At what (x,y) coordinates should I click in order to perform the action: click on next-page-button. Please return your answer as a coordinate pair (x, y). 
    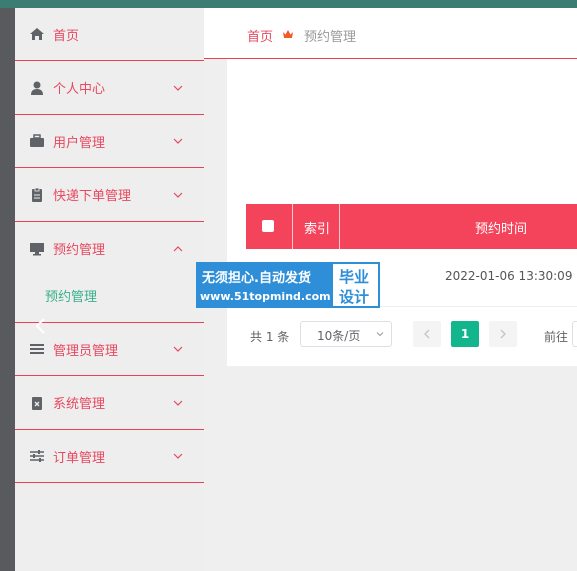
    Looking at the image, I should click on (503, 334).